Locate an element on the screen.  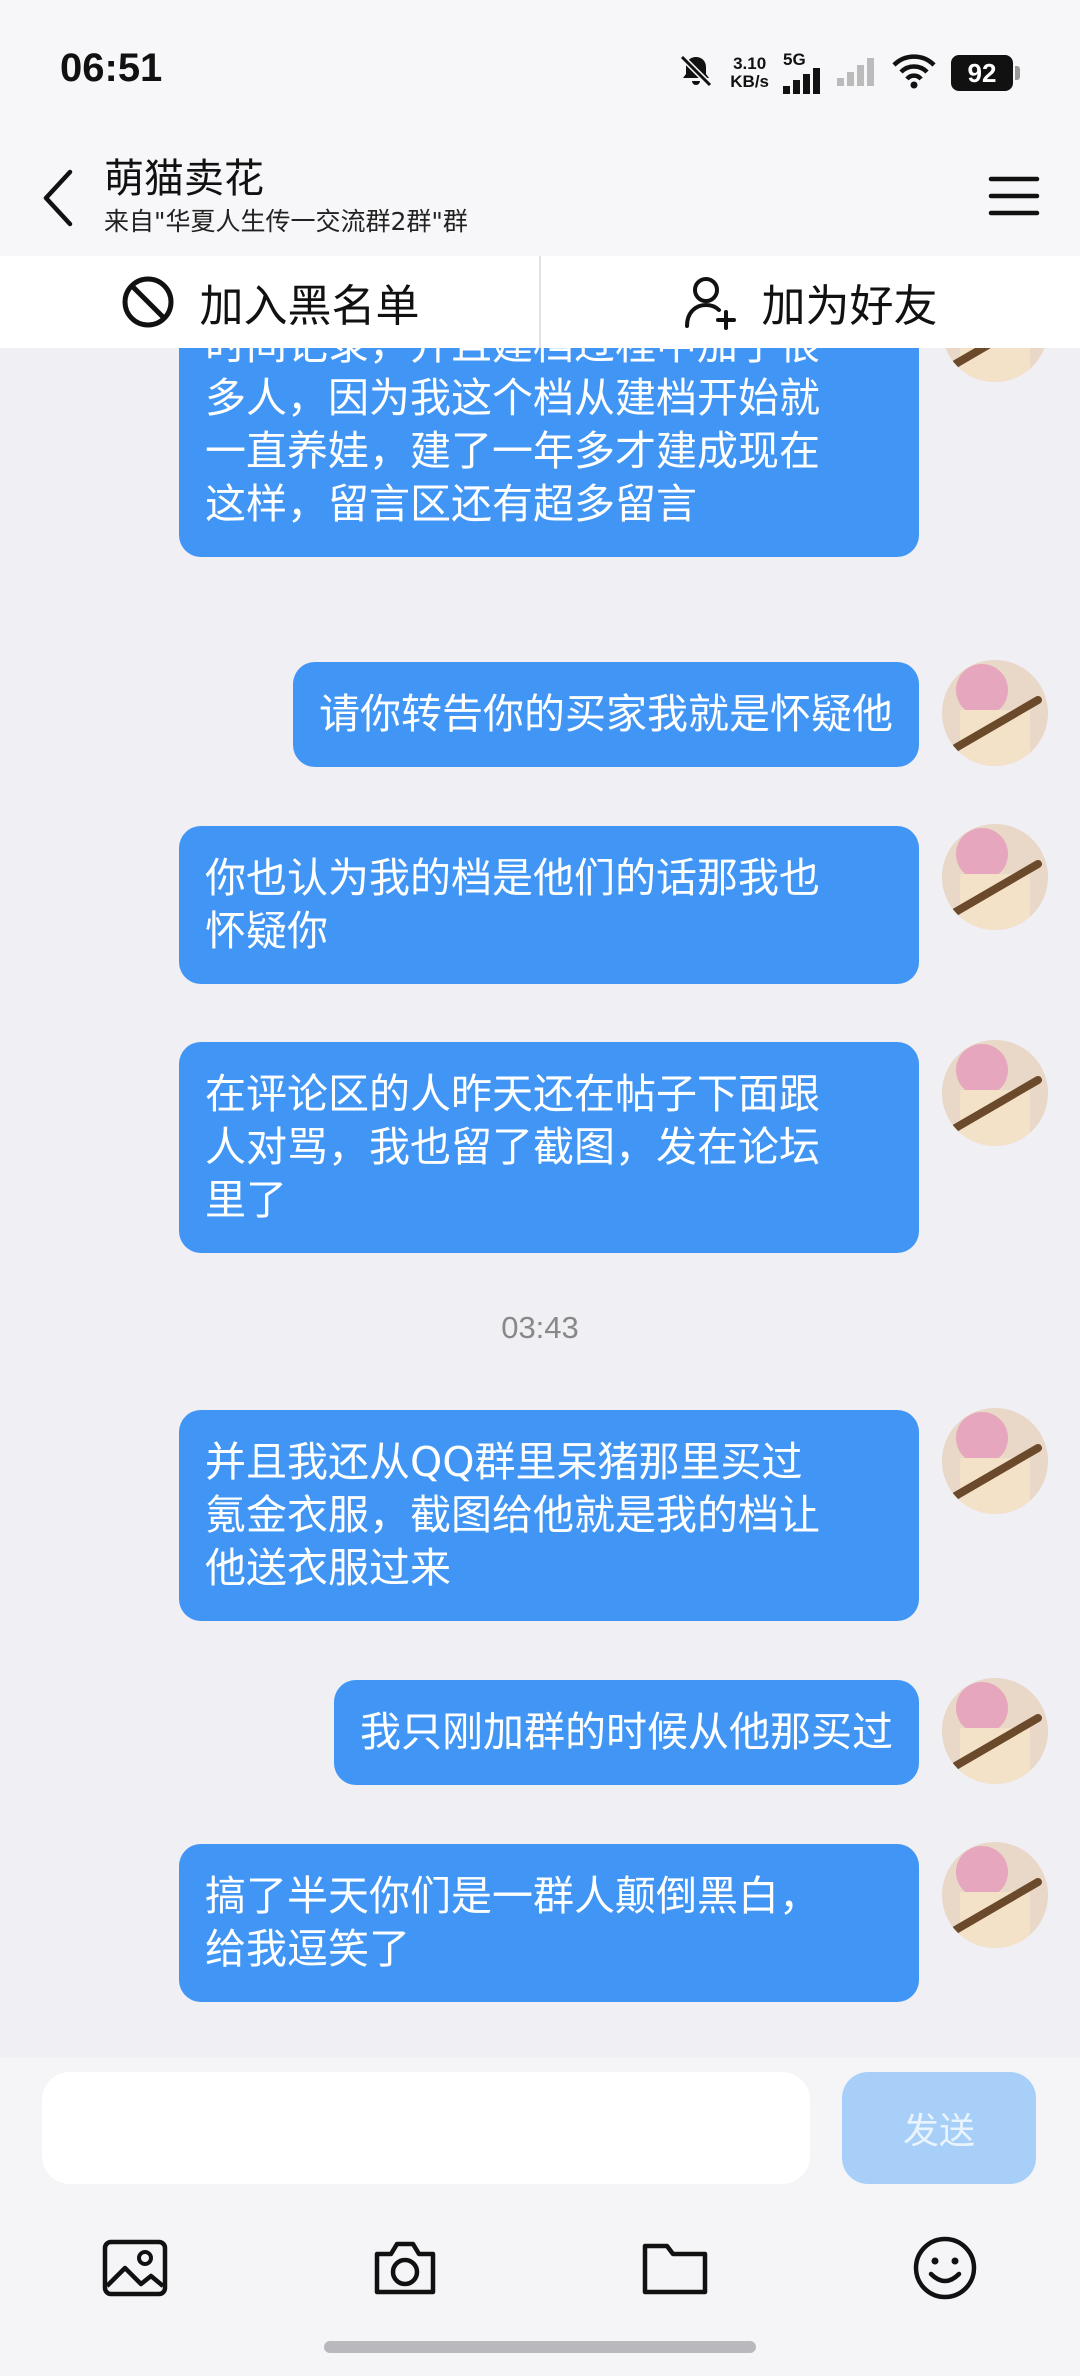
battery-icon: 92 is located at coordinates (985, 73).